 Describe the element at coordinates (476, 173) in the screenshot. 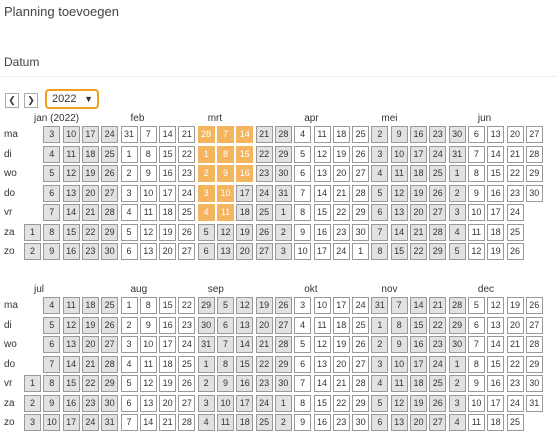

I see `day-cell: 8` at that location.